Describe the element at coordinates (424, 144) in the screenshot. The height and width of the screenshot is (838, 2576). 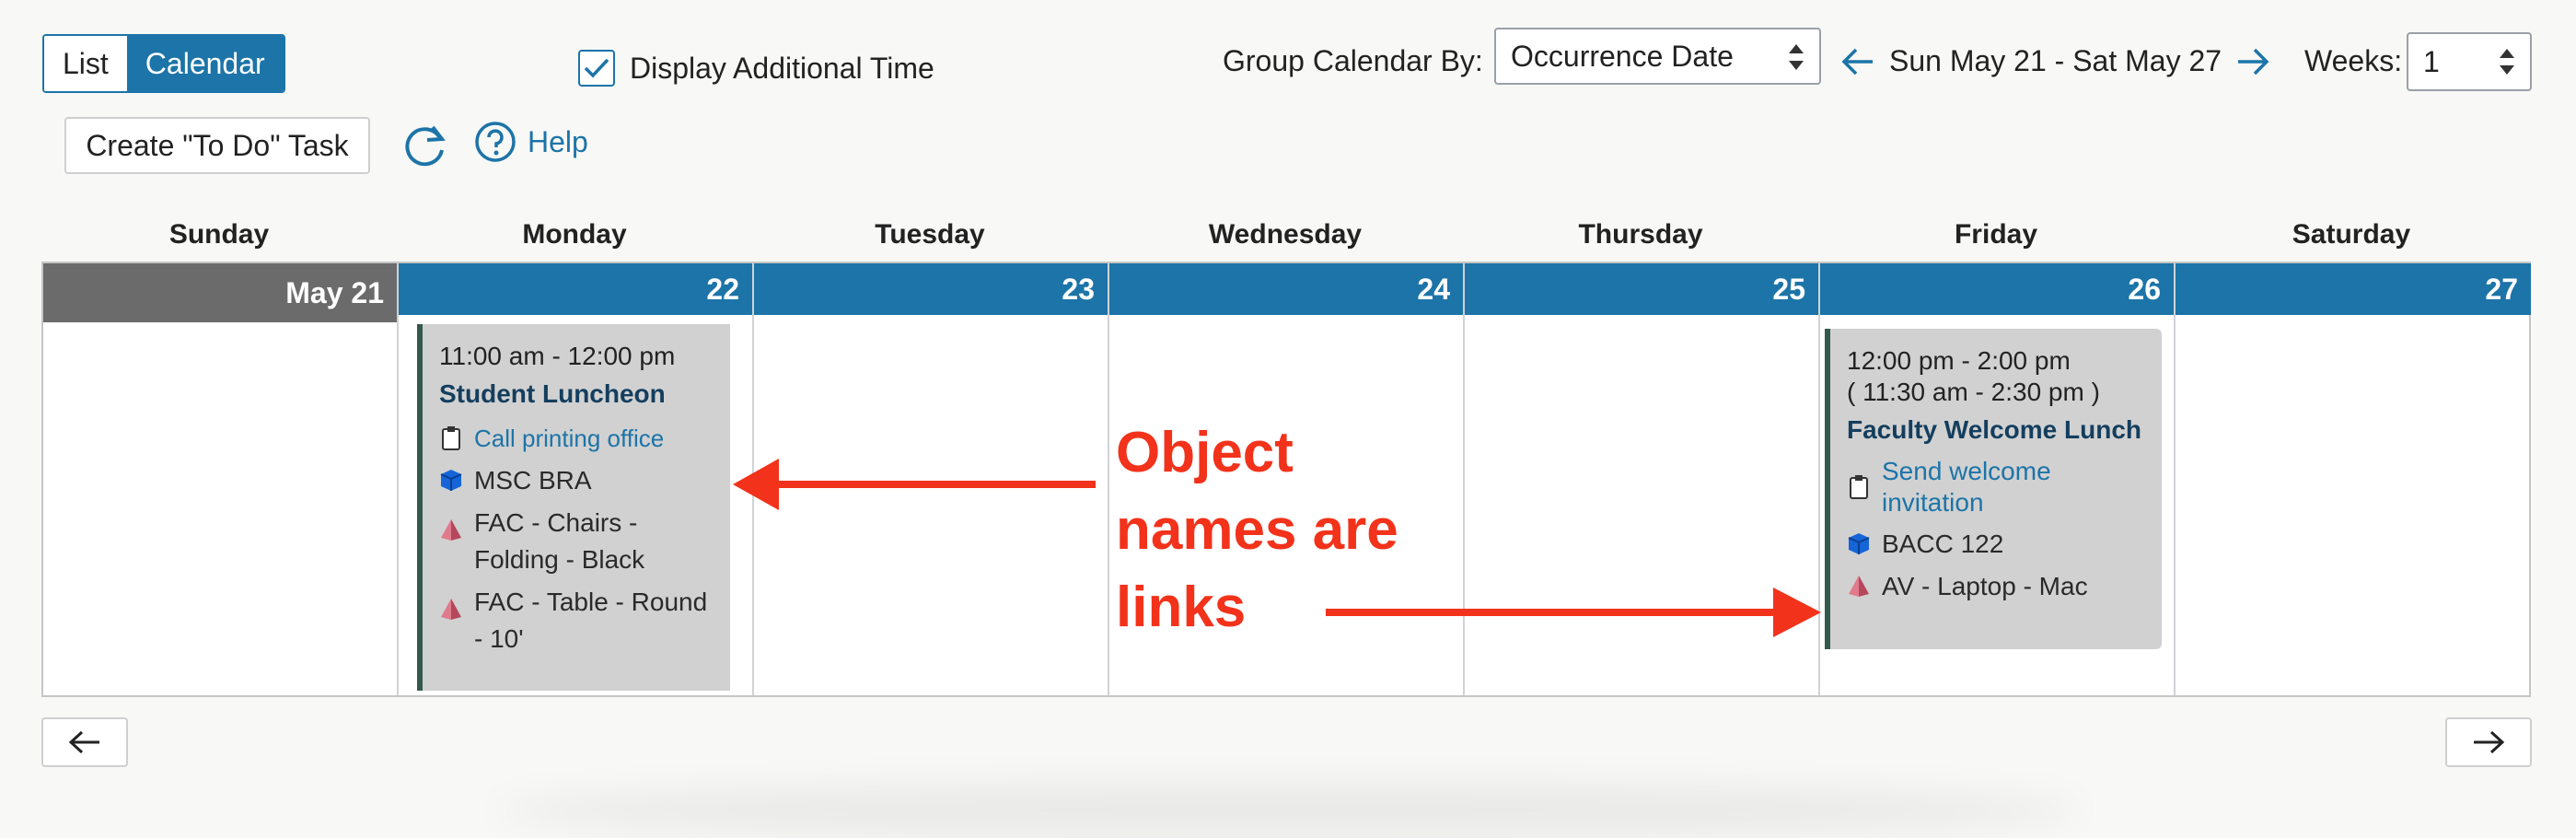
I see `refresh-icon` at that location.